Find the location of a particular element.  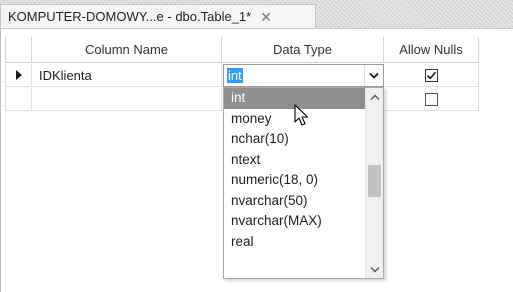

dropdown-item: numeric(18, 0) is located at coordinates (295, 180).